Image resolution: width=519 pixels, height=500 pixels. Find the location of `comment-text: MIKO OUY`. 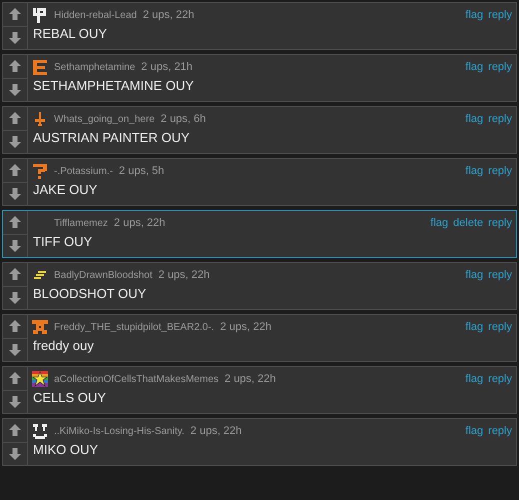

comment-text: MIKO OUY is located at coordinates (66, 449).